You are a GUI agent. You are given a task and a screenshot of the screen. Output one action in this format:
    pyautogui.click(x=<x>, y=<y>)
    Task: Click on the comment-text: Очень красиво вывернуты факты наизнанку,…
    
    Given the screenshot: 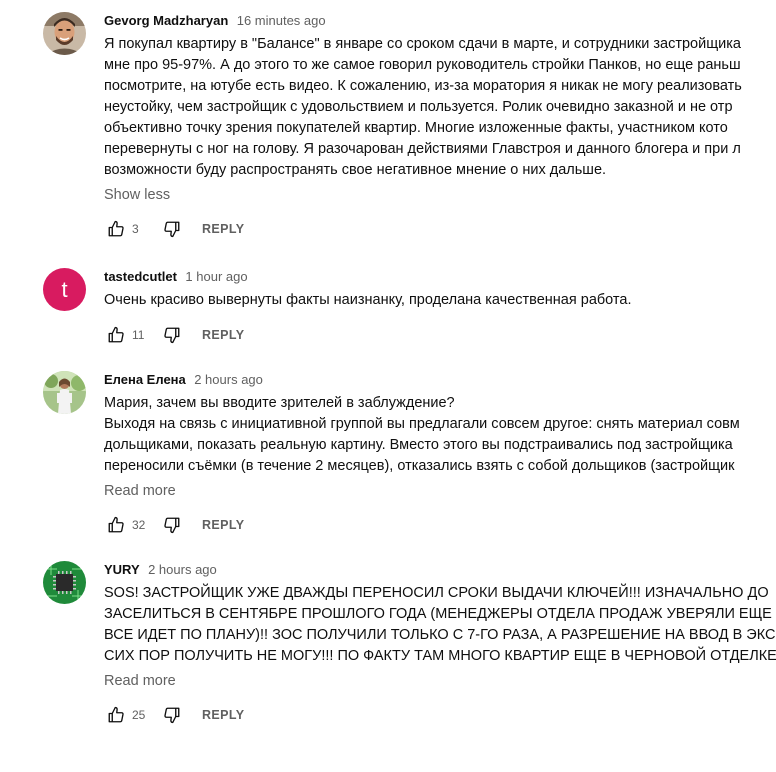 What is the action you would take?
    pyautogui.click(x=440, y=300)
    